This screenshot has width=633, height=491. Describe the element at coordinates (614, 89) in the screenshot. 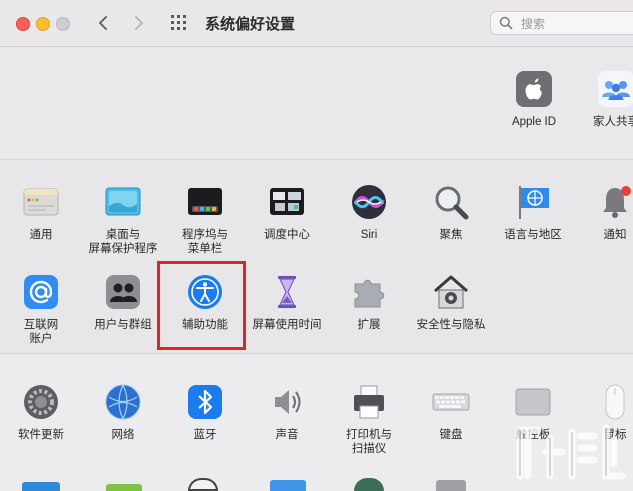

I see `family-sharing-icon` at that location.